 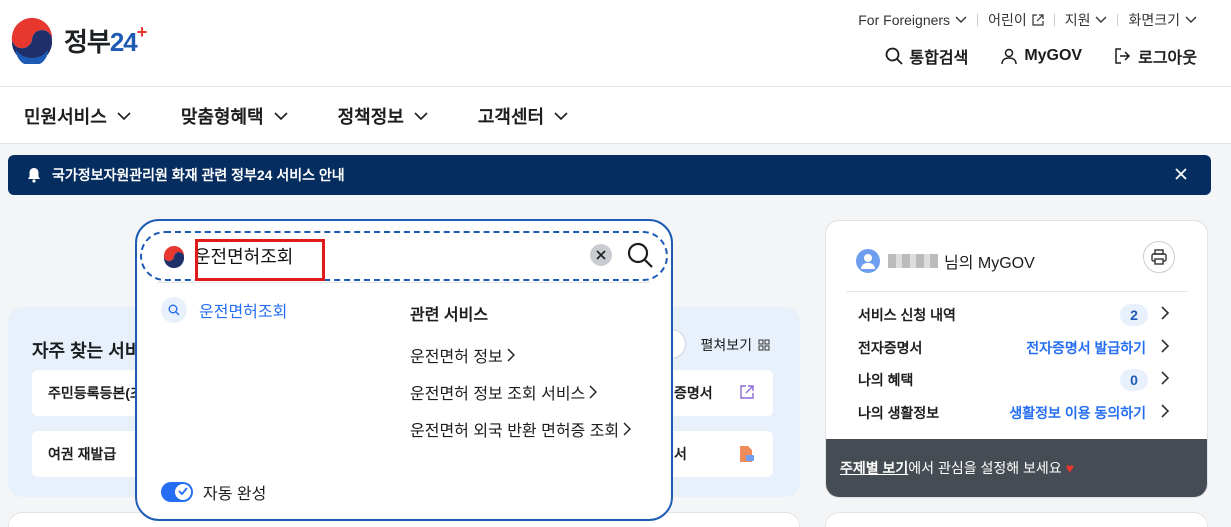 I want to click on mygov-row-life-info: 나의 생활정보 생활정보 이용 동의하기, so click(x=1014, y=413).